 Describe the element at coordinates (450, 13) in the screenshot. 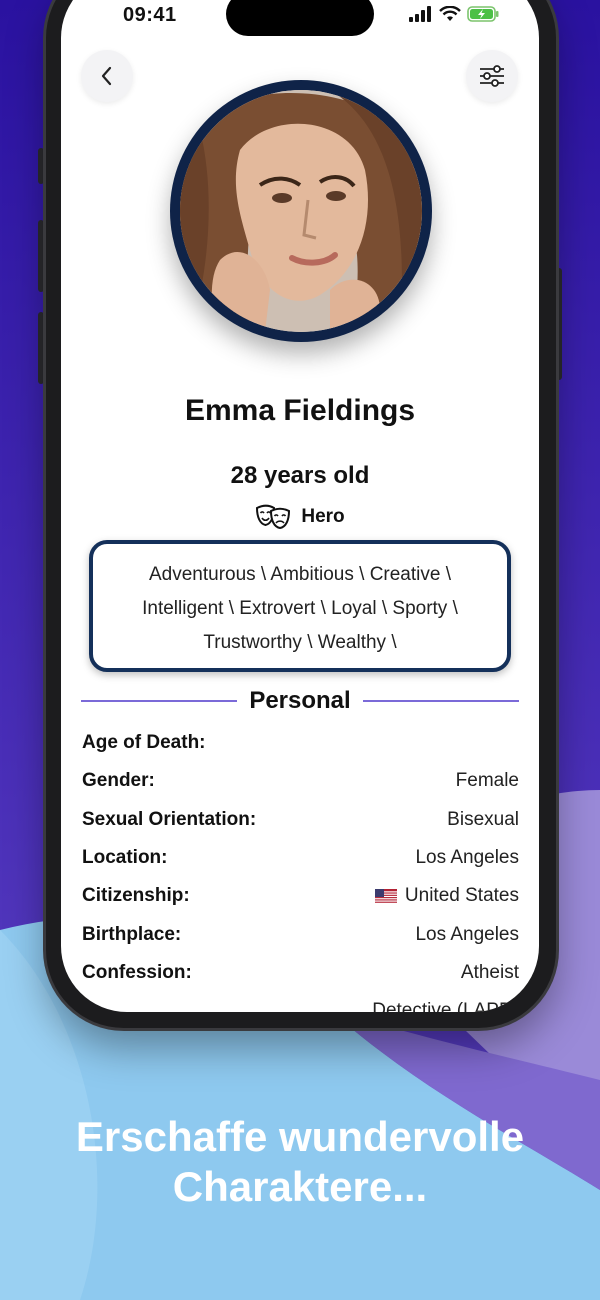

I see `wifi-icon` at that location.